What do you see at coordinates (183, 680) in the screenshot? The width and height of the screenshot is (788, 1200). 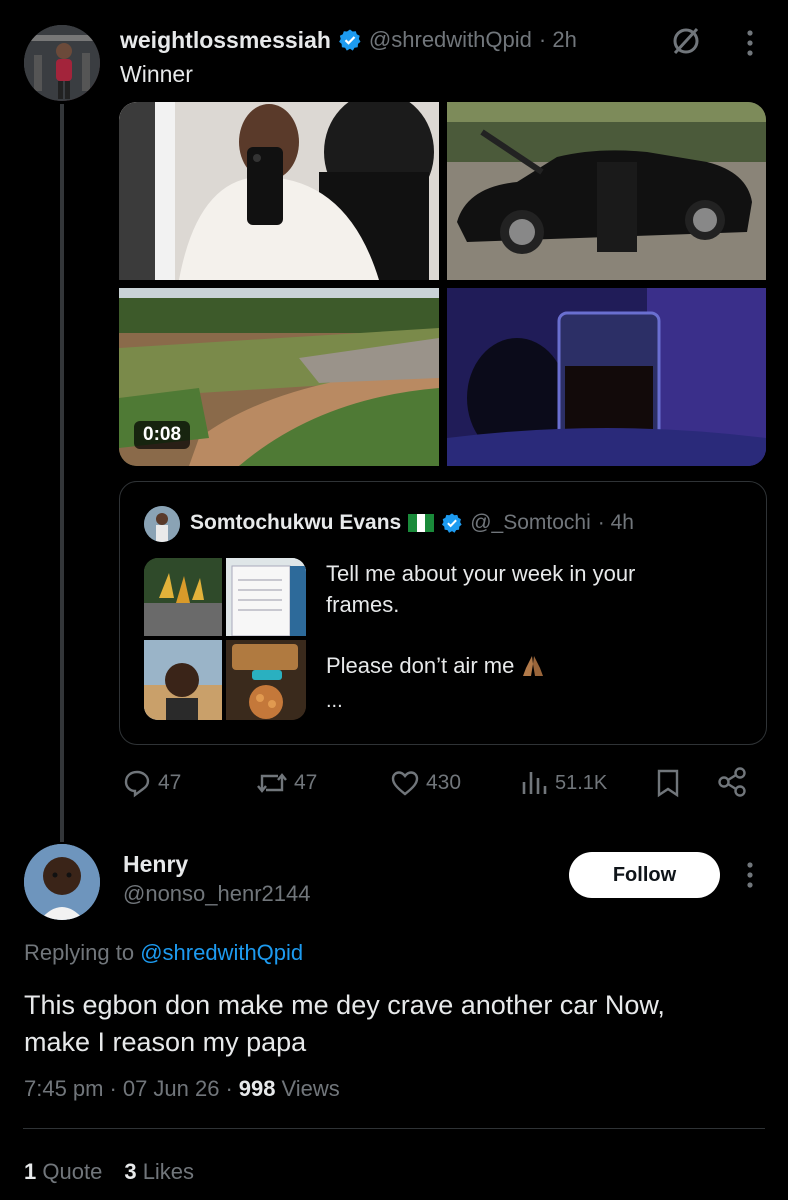 I see `quoted-media-thumb-selfie` at bounding box center [183, 680].